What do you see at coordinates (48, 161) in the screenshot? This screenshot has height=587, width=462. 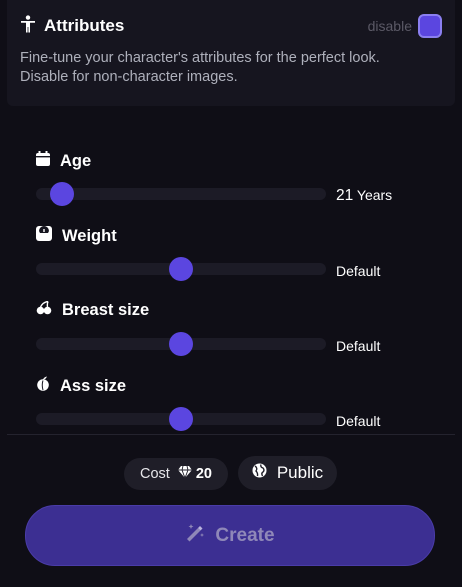 I see `calendar-icon` at bounding box center [48, 161].